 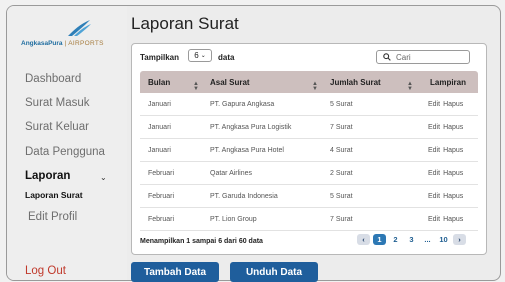 I want to click on table-info: Menampilkan 1 sampai 6 dari 60 data, so click(x=201, y=241).